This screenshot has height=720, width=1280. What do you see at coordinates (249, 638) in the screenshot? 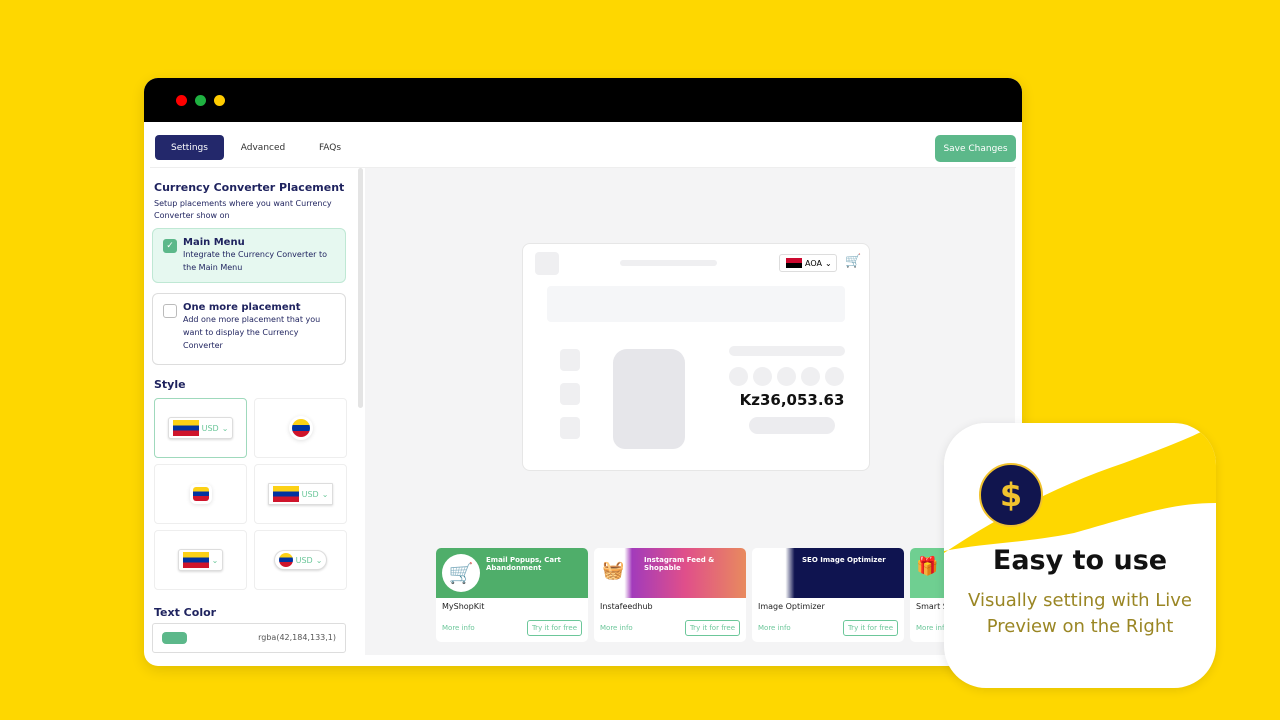
I see `text-color-input: rgba(42,184,133,1)` at bounding box center [249, 638].